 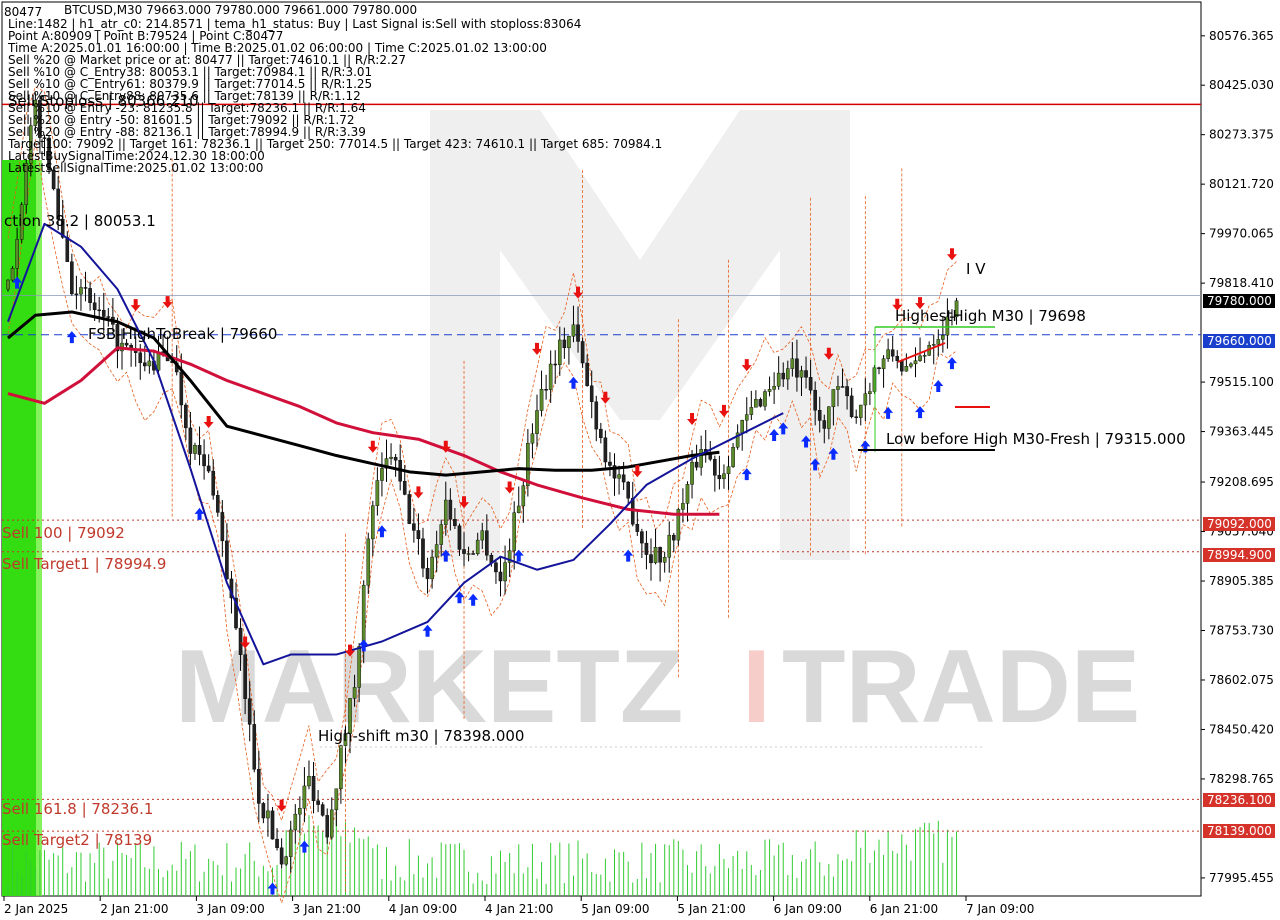 What do you see at coordinates (1241, 878) in the screenshot?
I see `y-tick-label: 77995.455` at bounding box center [1241, 878].